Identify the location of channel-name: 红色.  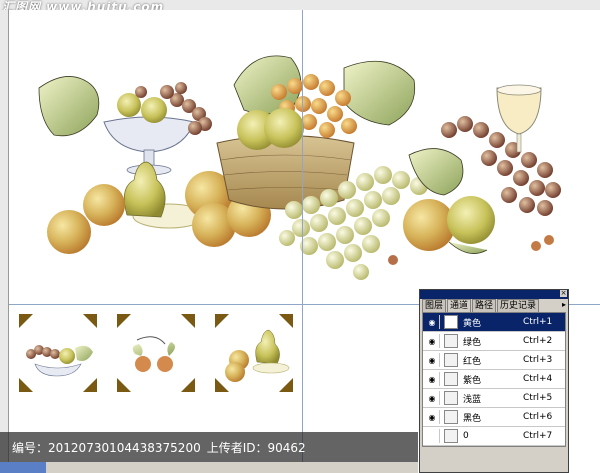
(472, 361).